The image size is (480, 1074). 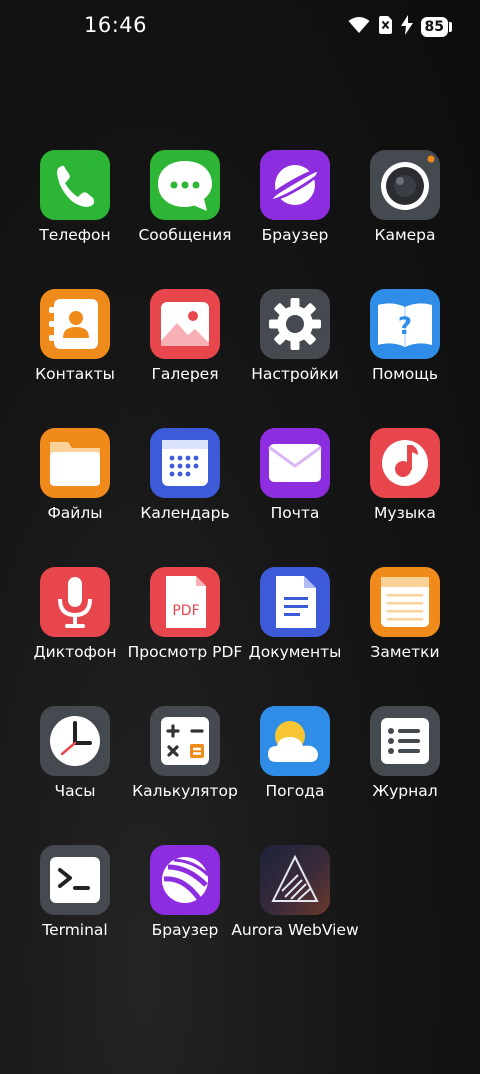 I want to click on app-music: Музыка, so click(x=405, y=488).